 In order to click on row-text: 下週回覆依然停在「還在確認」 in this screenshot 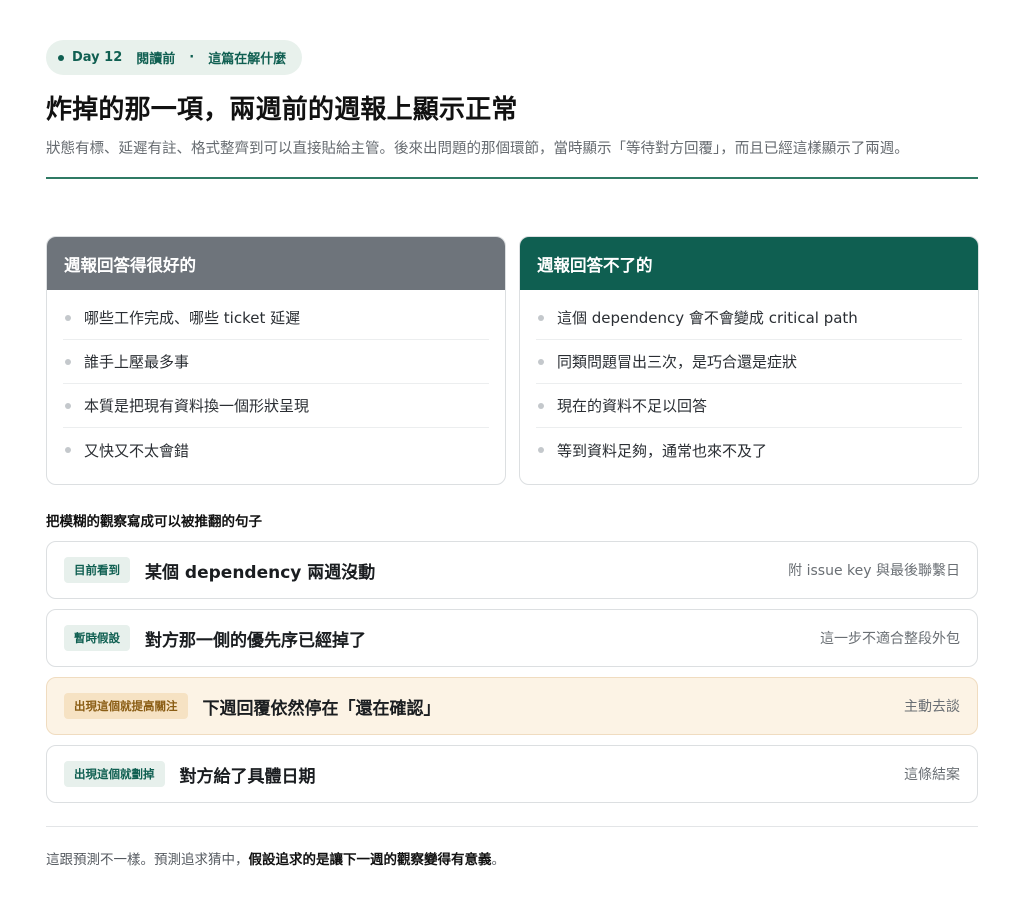, I will do `click(321, 708)`.